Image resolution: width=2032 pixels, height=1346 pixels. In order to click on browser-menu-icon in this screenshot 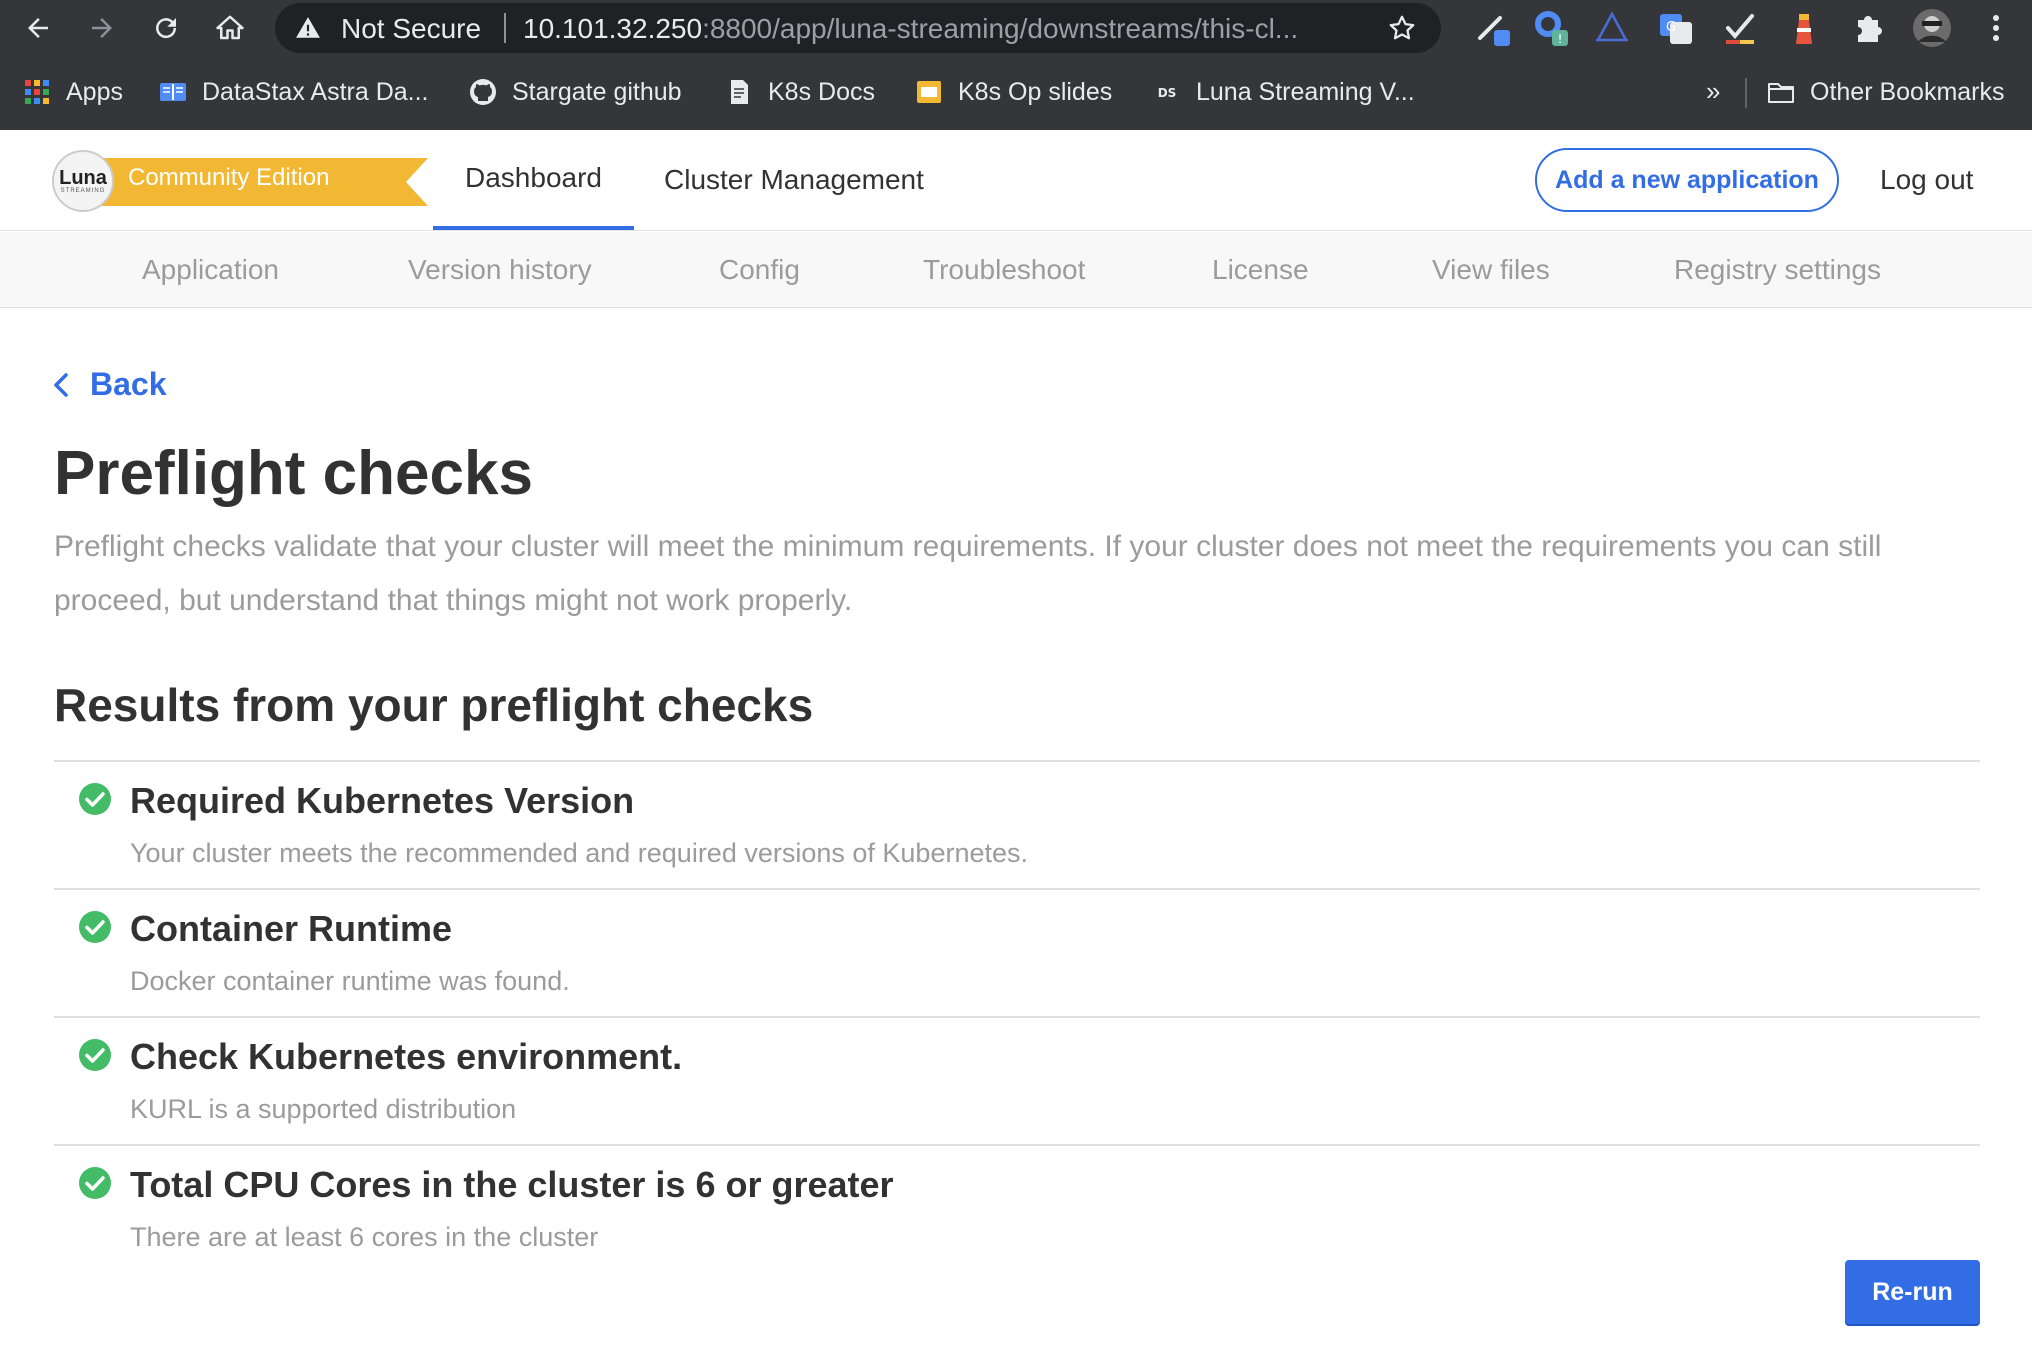, I will do `click(1996, 28)`.